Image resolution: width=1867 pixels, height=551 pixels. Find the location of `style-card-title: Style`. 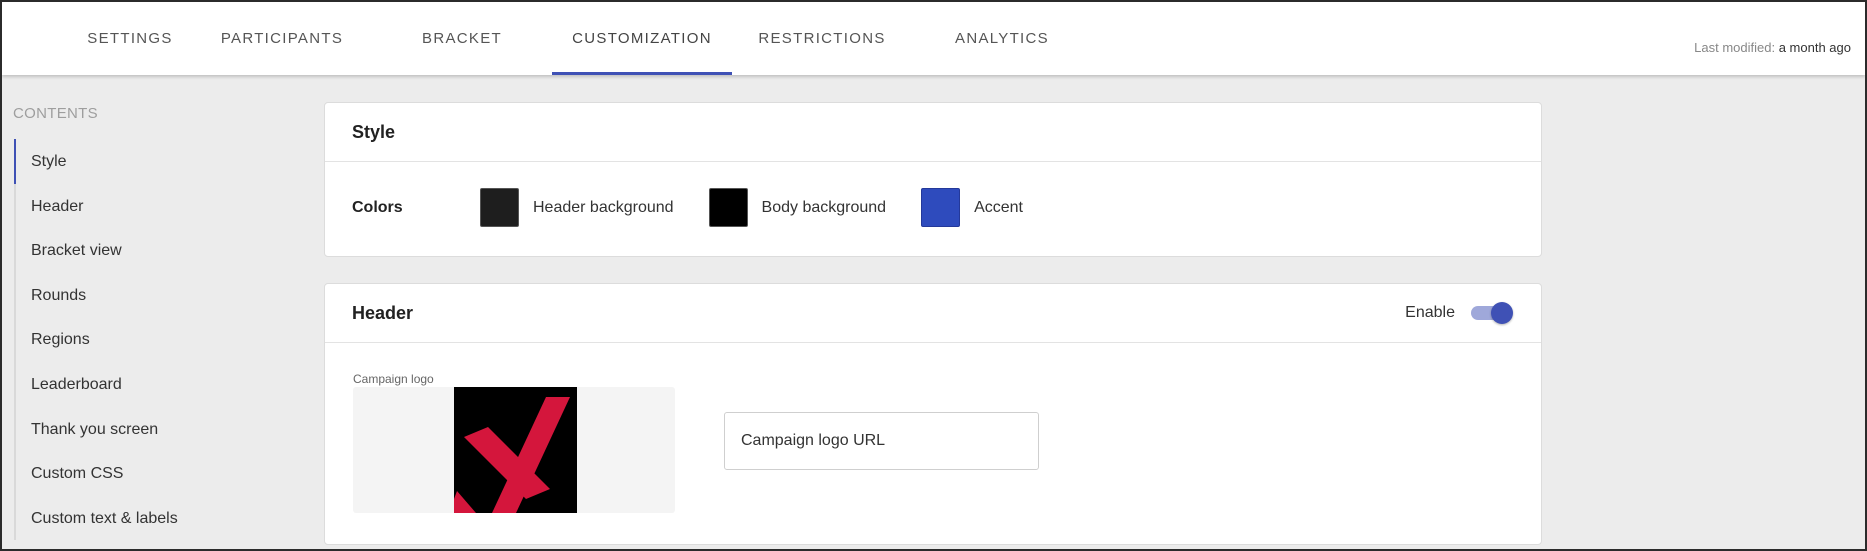

style-card-title: Style is located at coordinates (933, 132).